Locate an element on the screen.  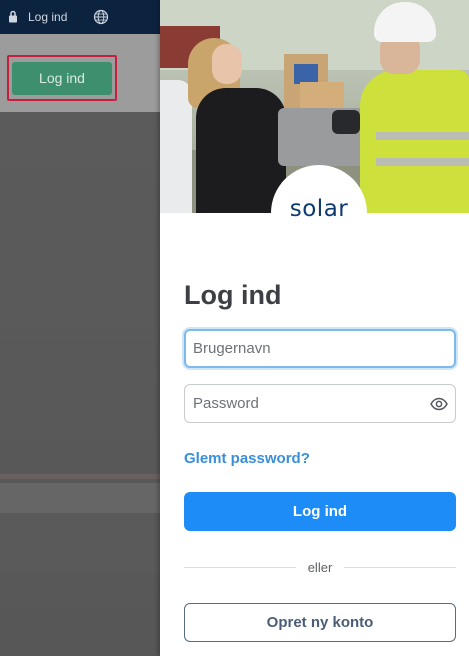
top-bar: Log ind is located at coordinates (80, 17).